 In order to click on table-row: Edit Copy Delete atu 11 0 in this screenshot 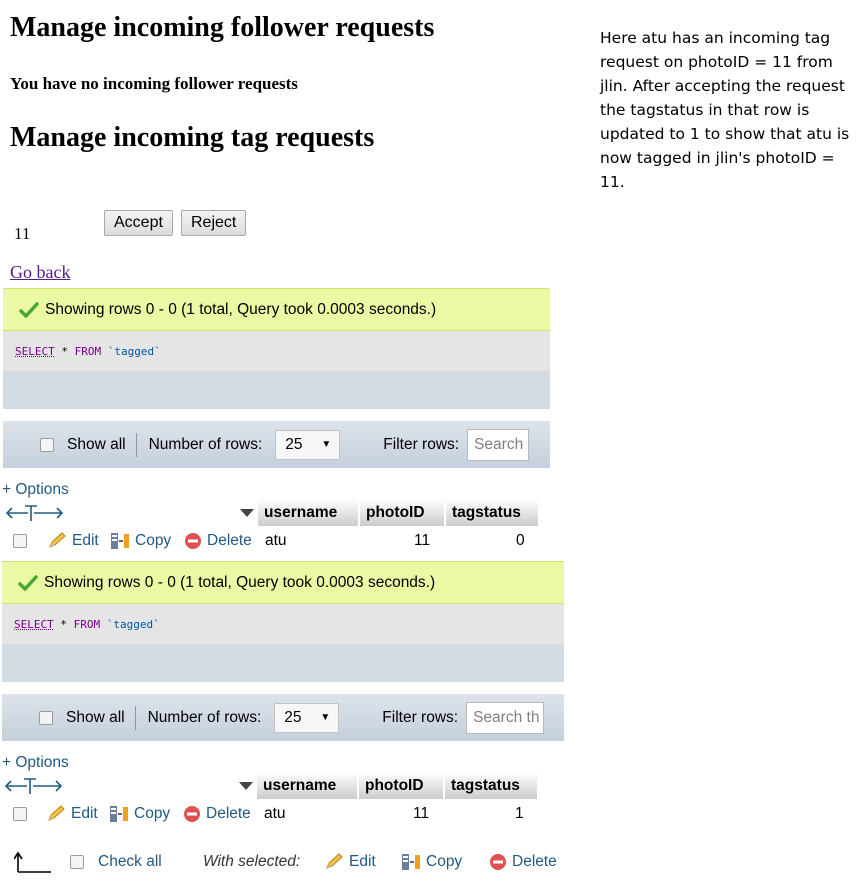, I will do `click(275, 542)`.